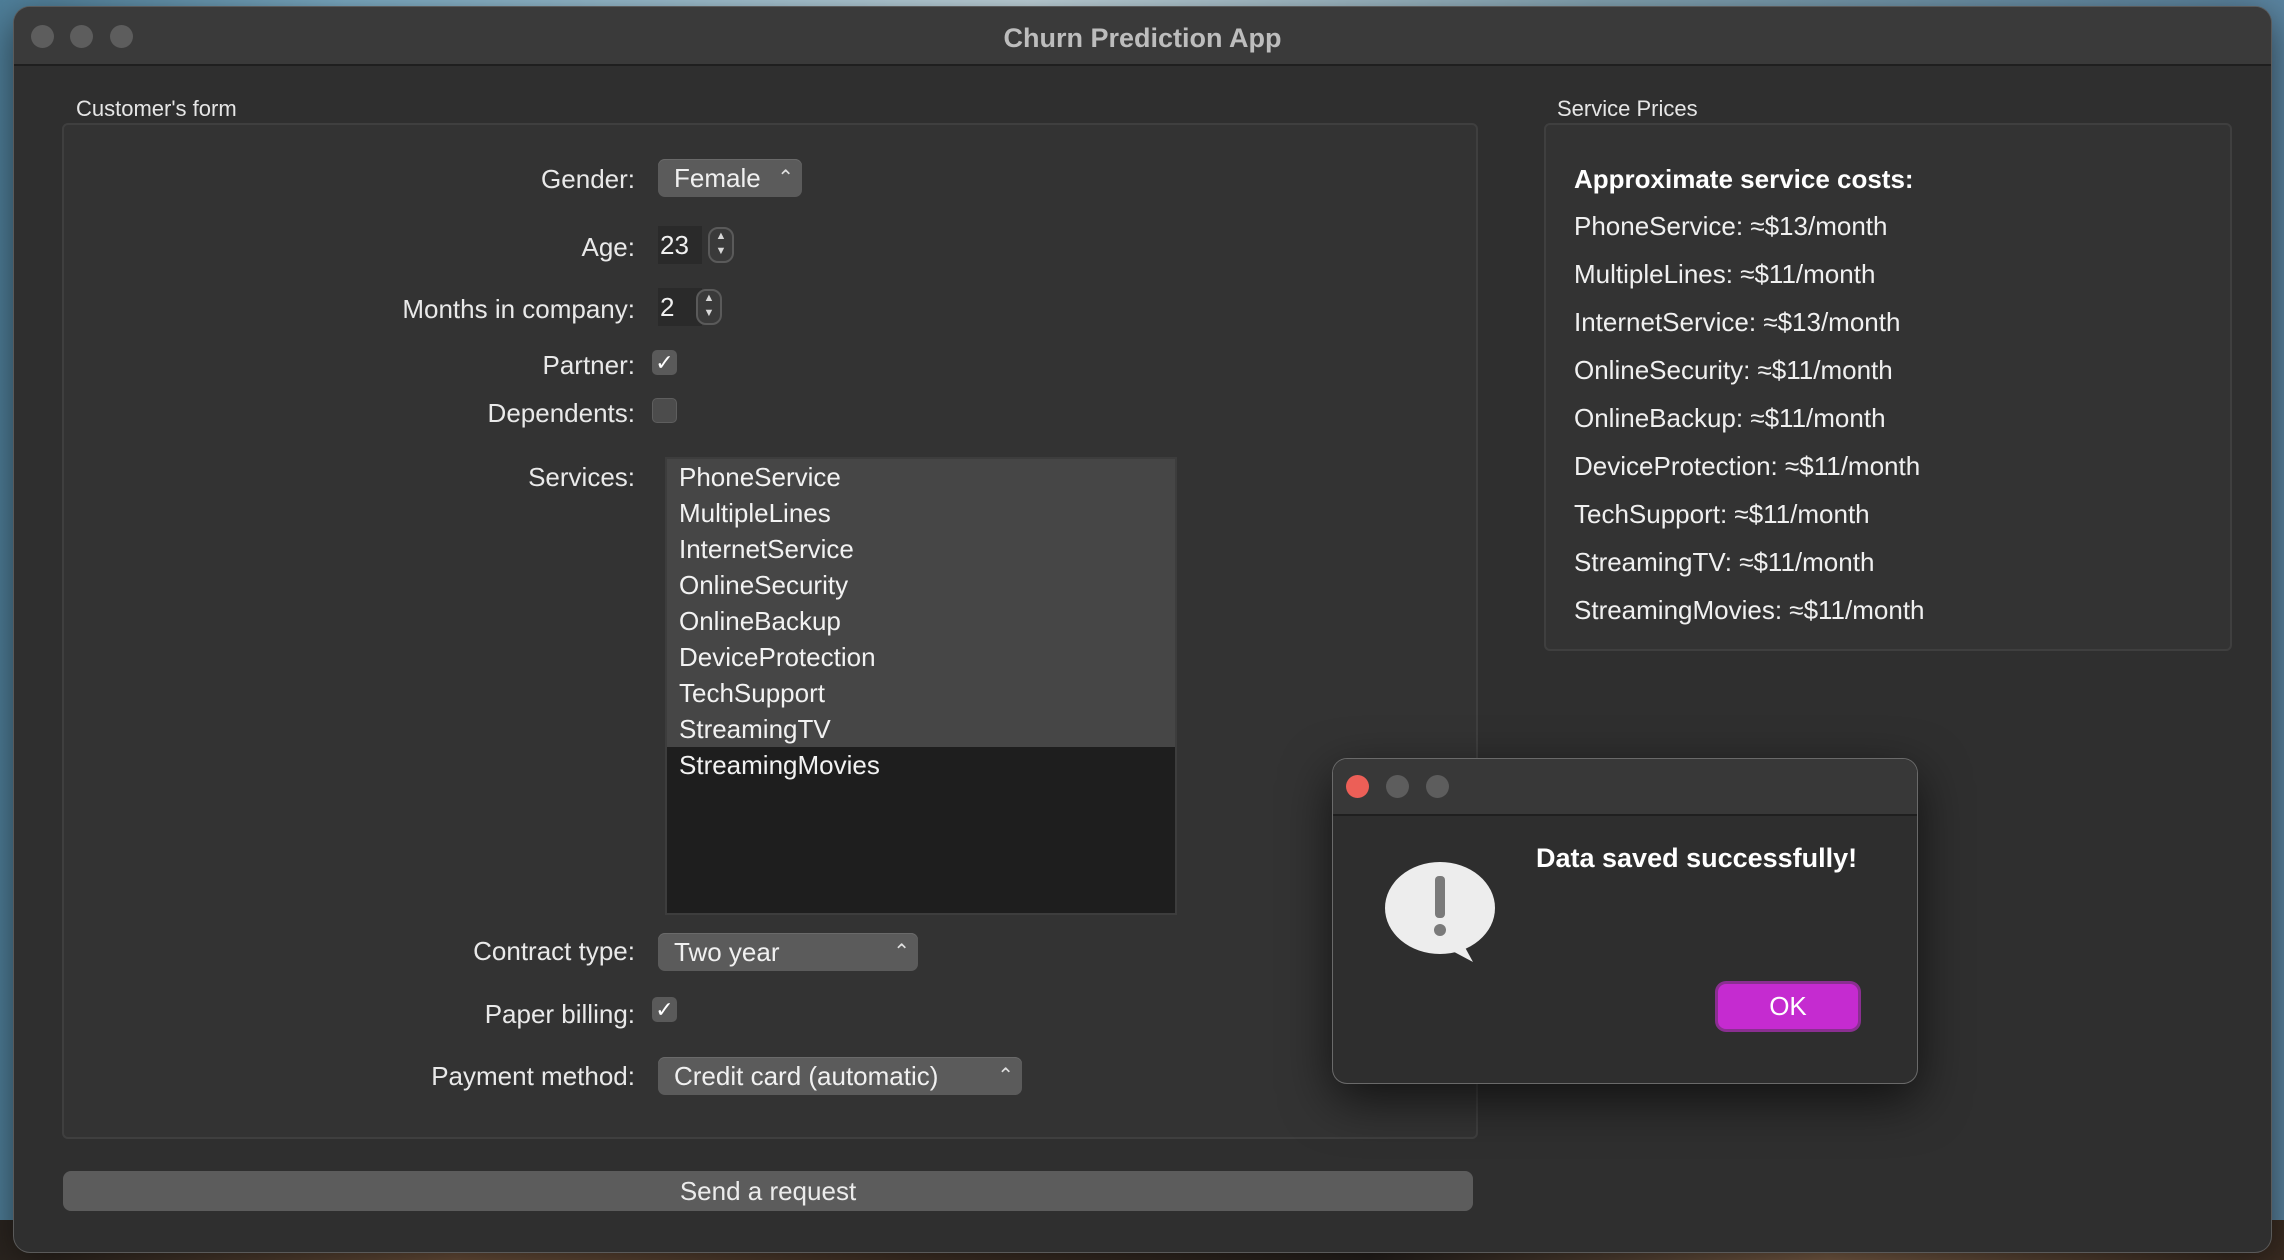 Image resolution: width=2284 pixels, height=1260 pixels. Describe the element at coordinates (921, 657) in the screenshot. I see `list-item: DeviceProtection` at that location.